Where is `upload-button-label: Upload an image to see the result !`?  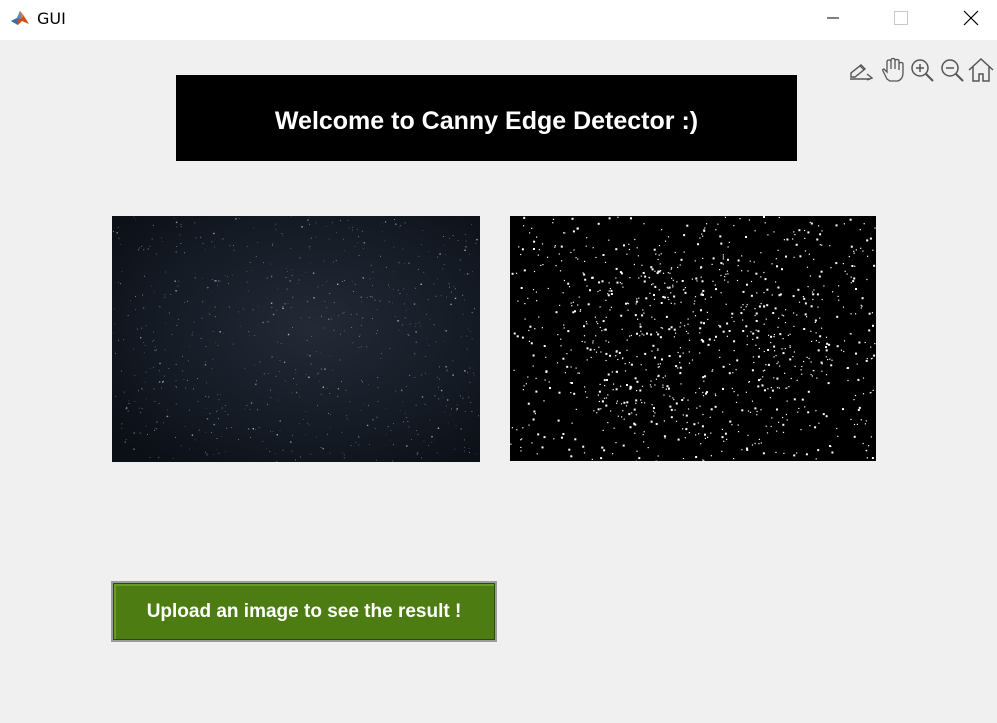
upload-button-label: Upload an image to see the result ! is located at coordinates (304, 611).